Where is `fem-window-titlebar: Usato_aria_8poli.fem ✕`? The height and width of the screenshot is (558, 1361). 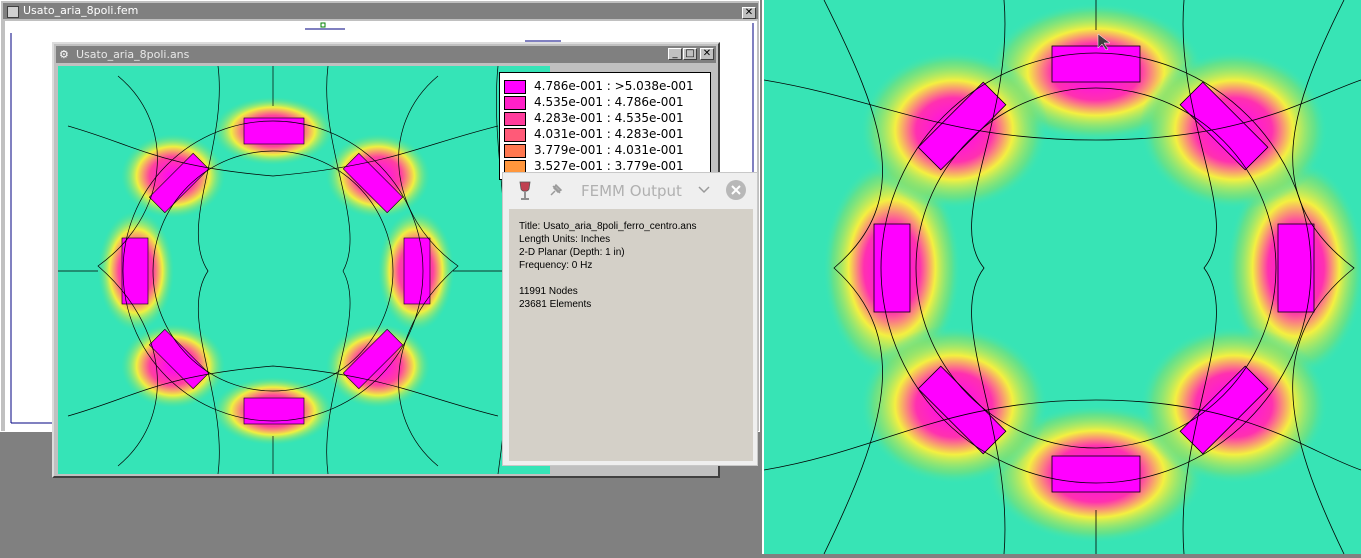
fem-window-titlebar: Usato_aria_8poli.fem ✕ is located at coordinates (380, 11).